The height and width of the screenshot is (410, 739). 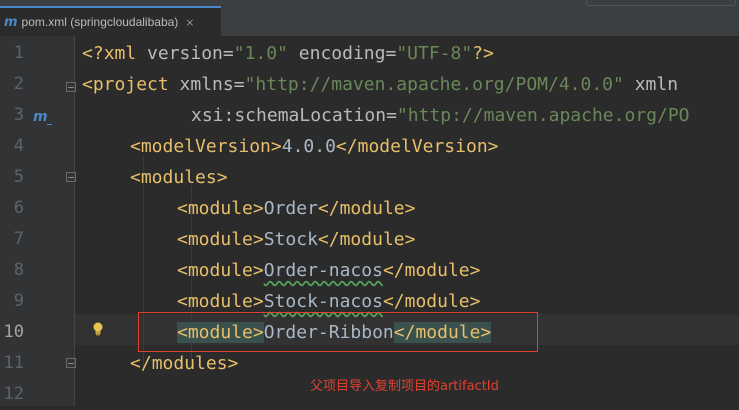 What do you see at coordinates (179, 177) in the screenshot?
I see `code-line-5: <modules>` at bounding box center [179, 177].